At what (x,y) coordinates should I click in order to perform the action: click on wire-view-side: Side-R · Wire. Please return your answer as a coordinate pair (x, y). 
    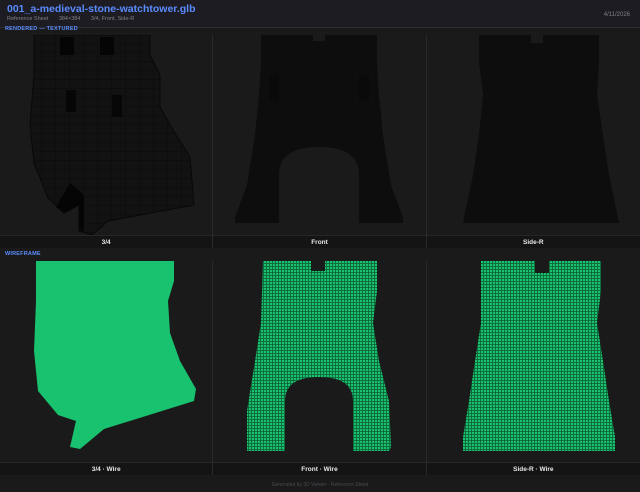
    Looking at the image, I should click on (533, 368).